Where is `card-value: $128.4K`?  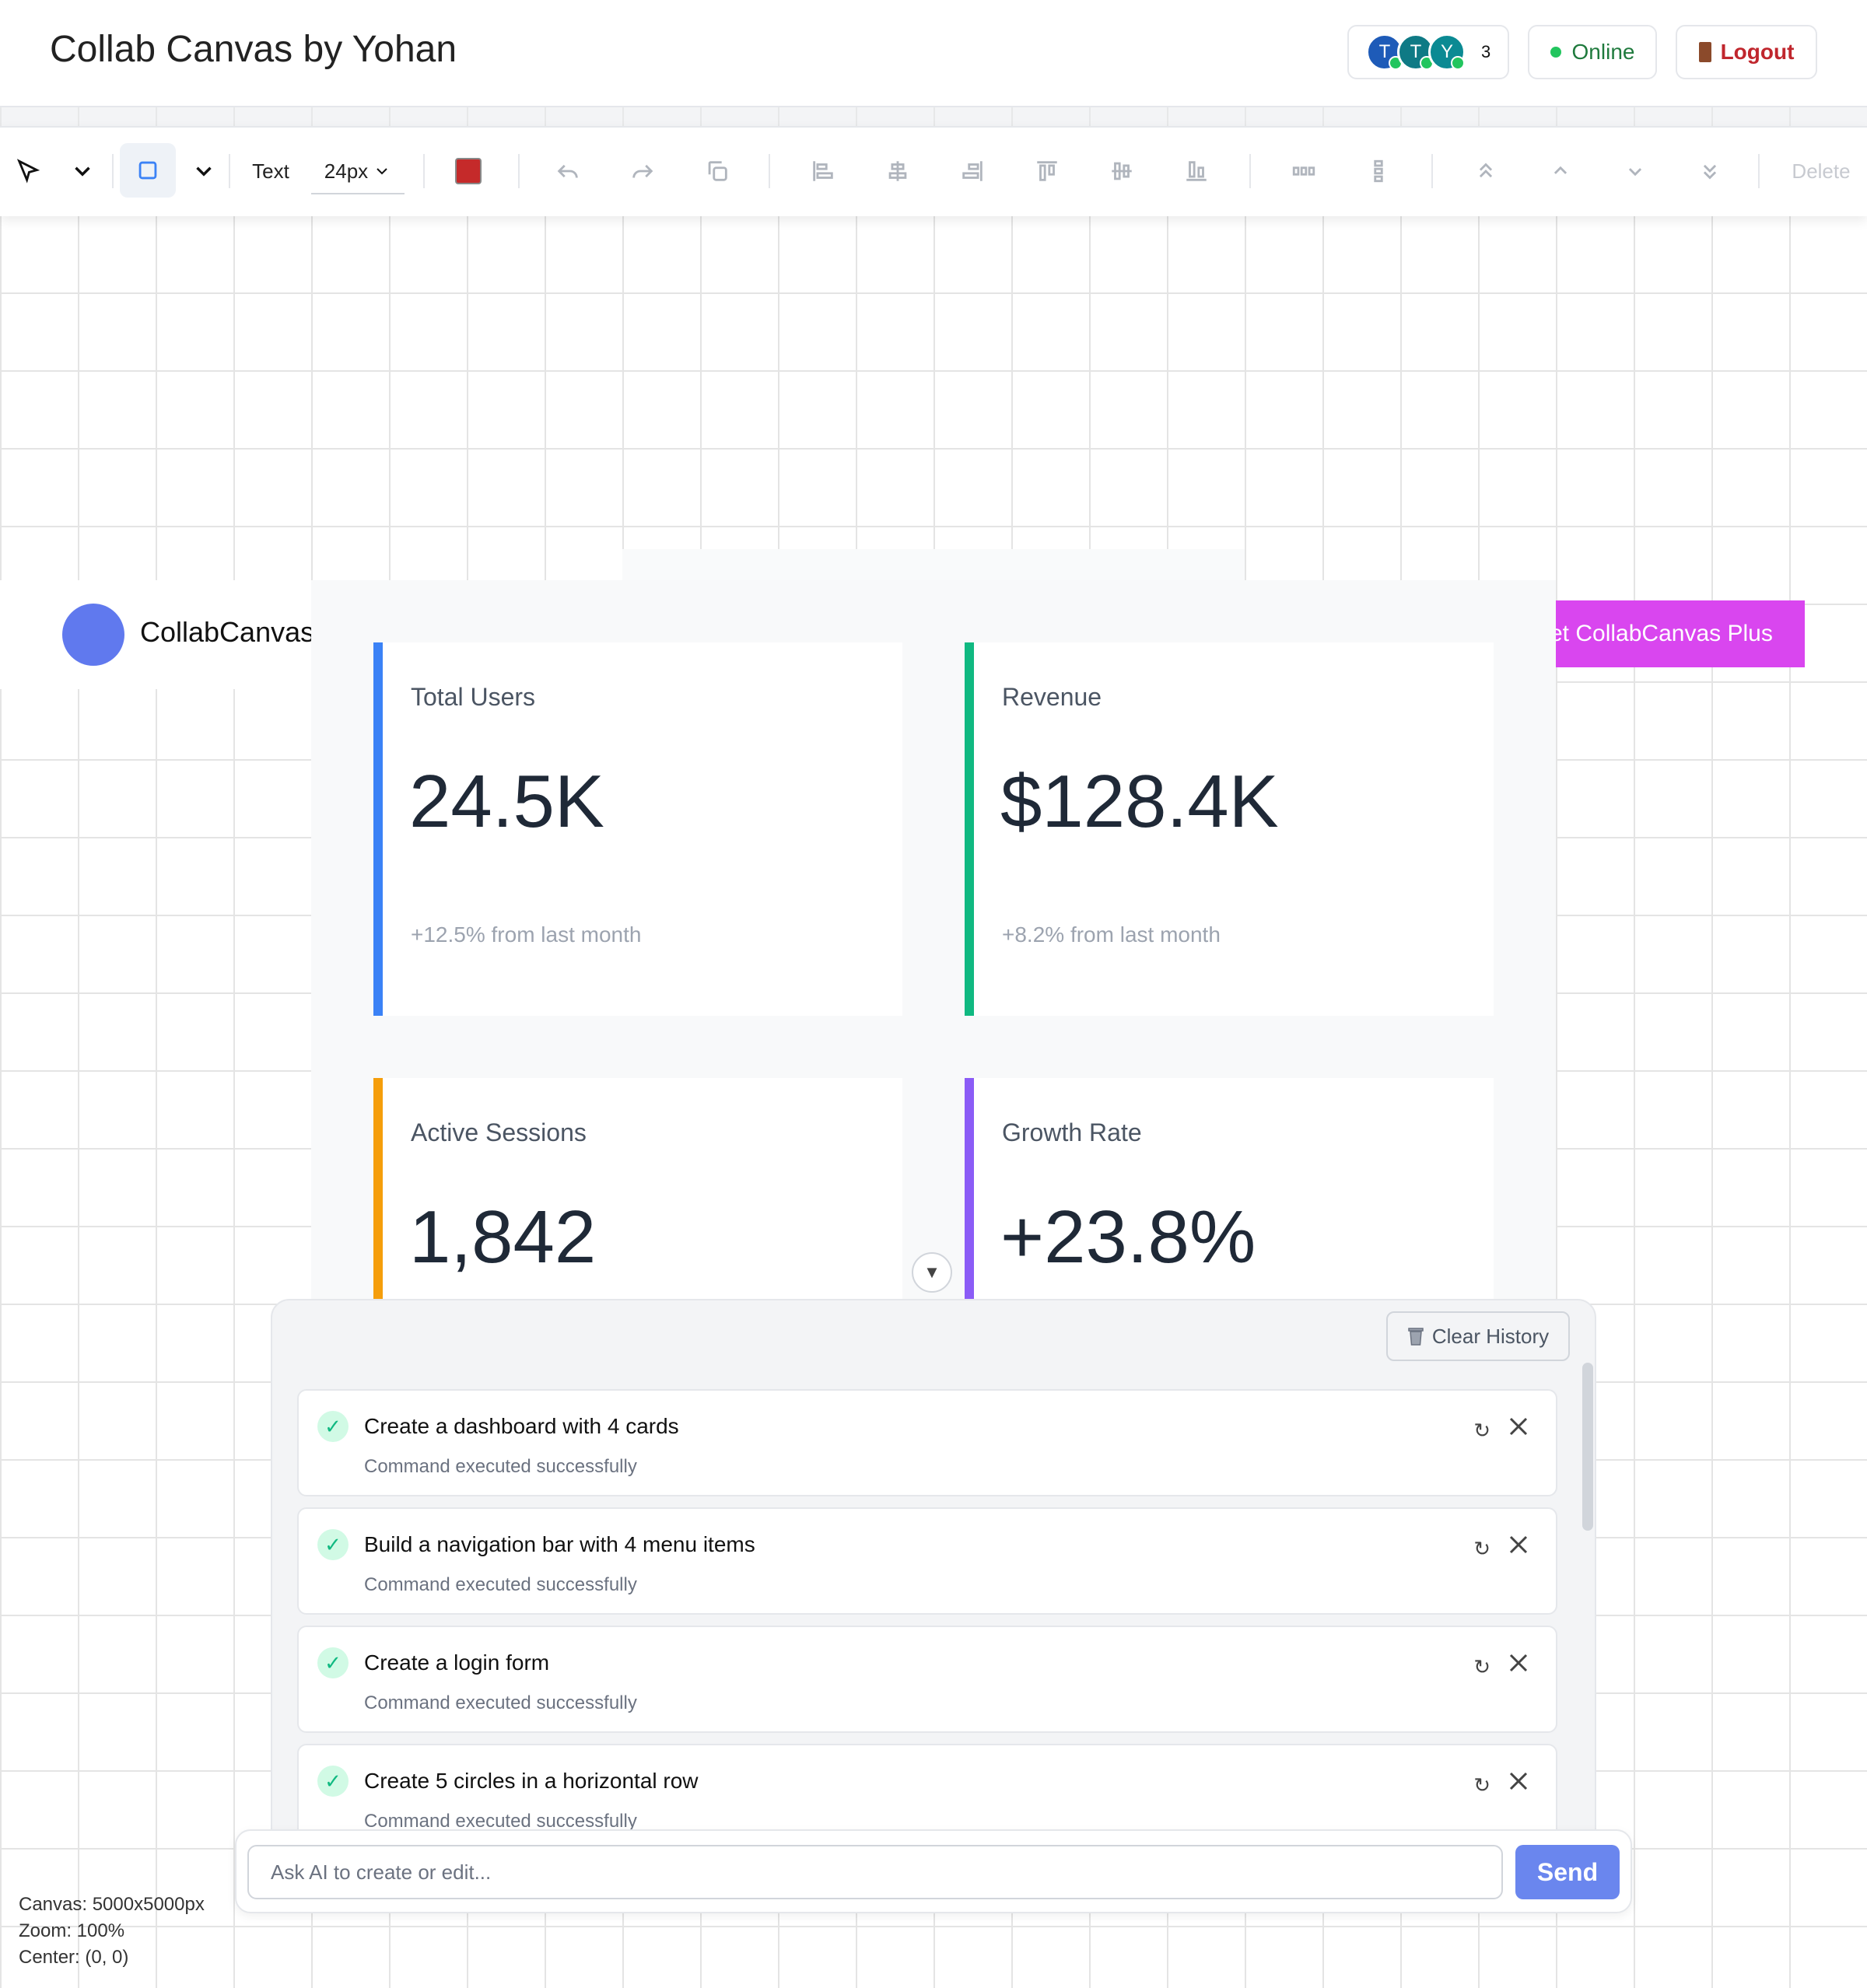
card-value: $128.4K is located at coordinates (1139, 801).